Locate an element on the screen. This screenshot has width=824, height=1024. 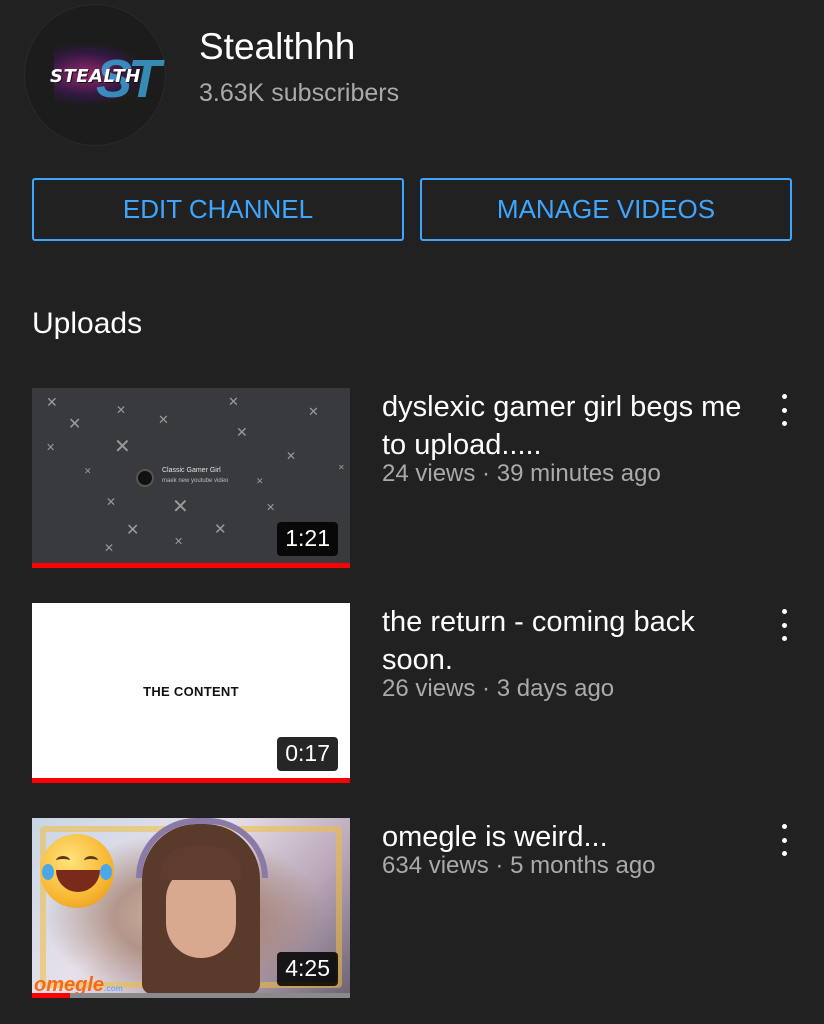
video-age: 39 minutes ago is located at coordinates (578, 473).